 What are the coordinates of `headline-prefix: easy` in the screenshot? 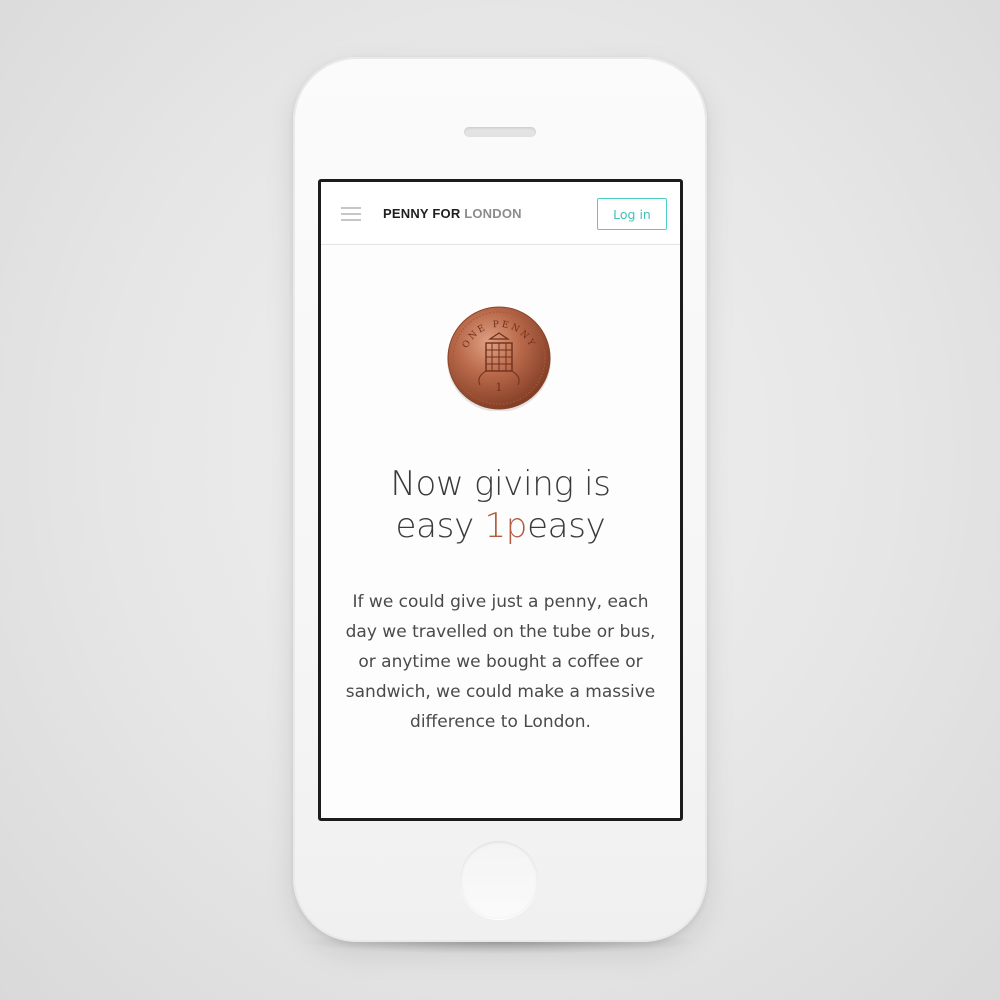 It's located at (440, 526).